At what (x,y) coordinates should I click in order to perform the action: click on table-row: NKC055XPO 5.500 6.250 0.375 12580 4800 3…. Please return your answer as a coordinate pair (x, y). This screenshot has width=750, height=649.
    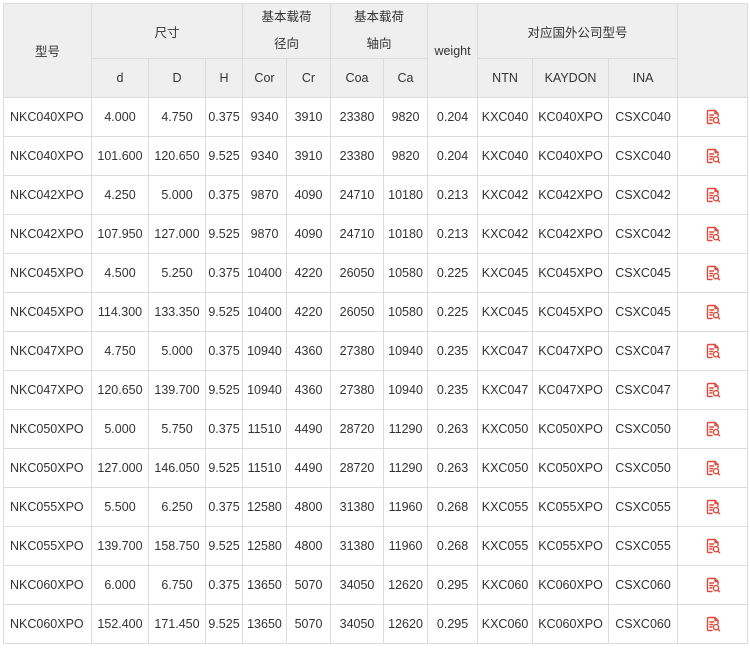
    Looking at the image, I should click on (376, 507).